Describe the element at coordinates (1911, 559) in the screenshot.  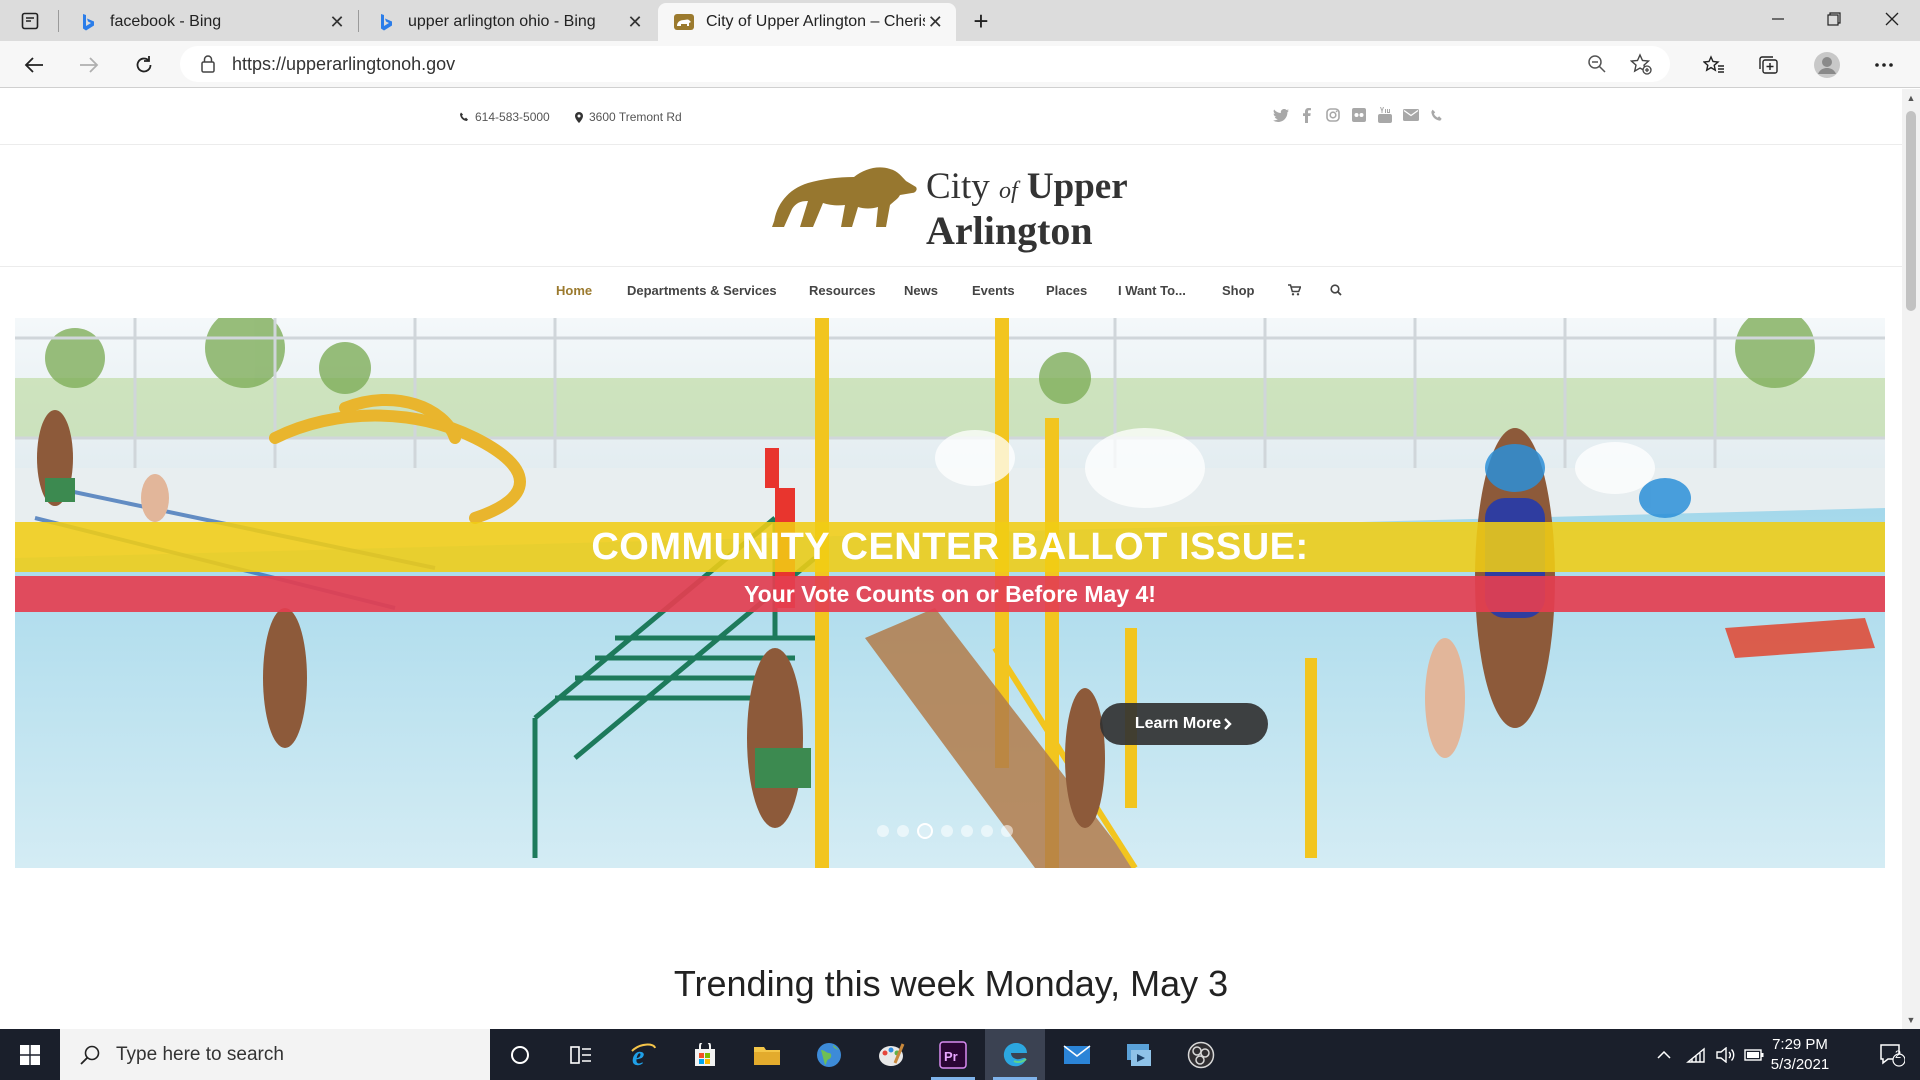
I see `page-scrollbar: ▲ ▼` at that location.